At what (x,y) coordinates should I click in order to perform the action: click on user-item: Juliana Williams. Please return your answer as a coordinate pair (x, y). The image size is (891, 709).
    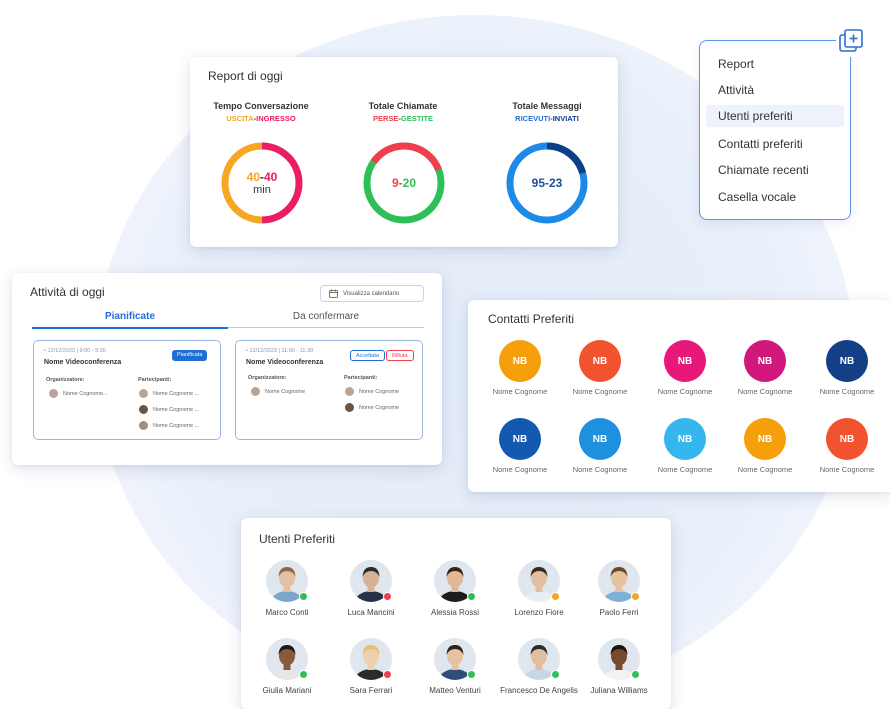
    Looking at the image, I should click on (619, 666).